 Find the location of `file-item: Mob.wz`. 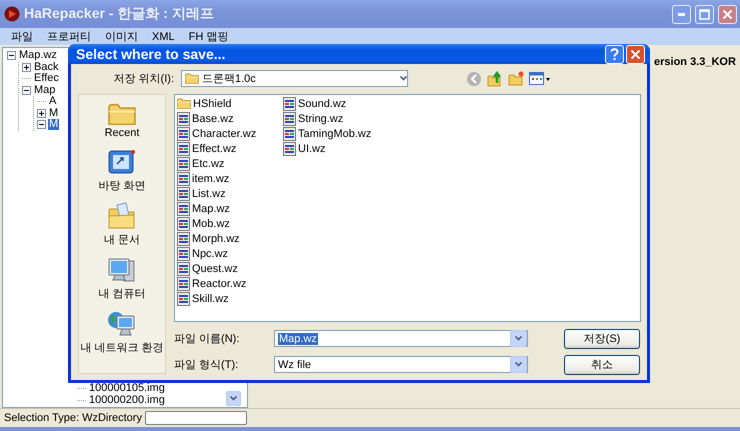

file-item: Mob.wz is located at coordinates (211, 224).